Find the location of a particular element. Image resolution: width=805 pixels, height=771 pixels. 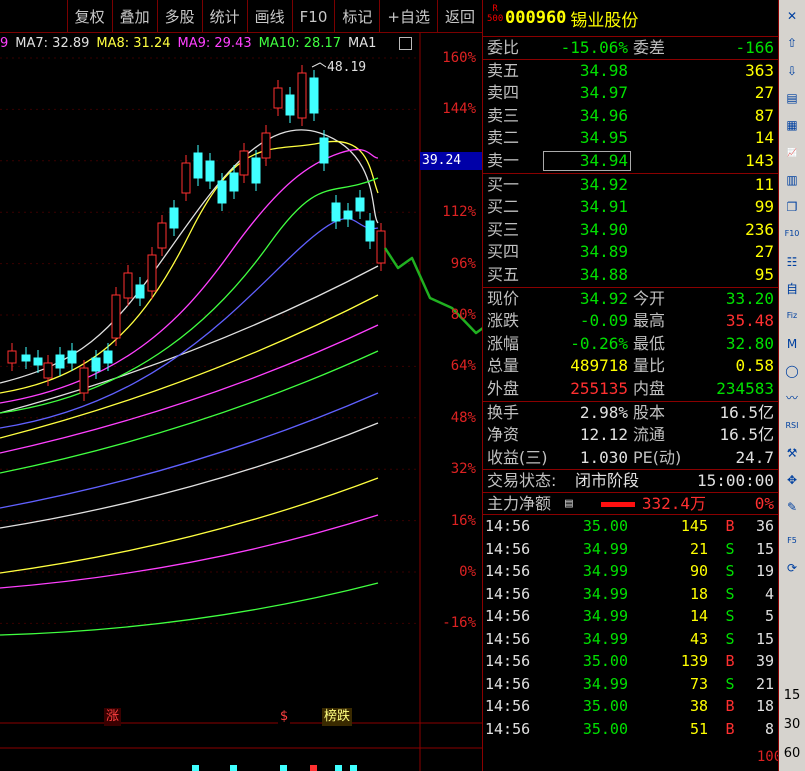

pencil-icon: ✎ is located at coordinates (792, 507).